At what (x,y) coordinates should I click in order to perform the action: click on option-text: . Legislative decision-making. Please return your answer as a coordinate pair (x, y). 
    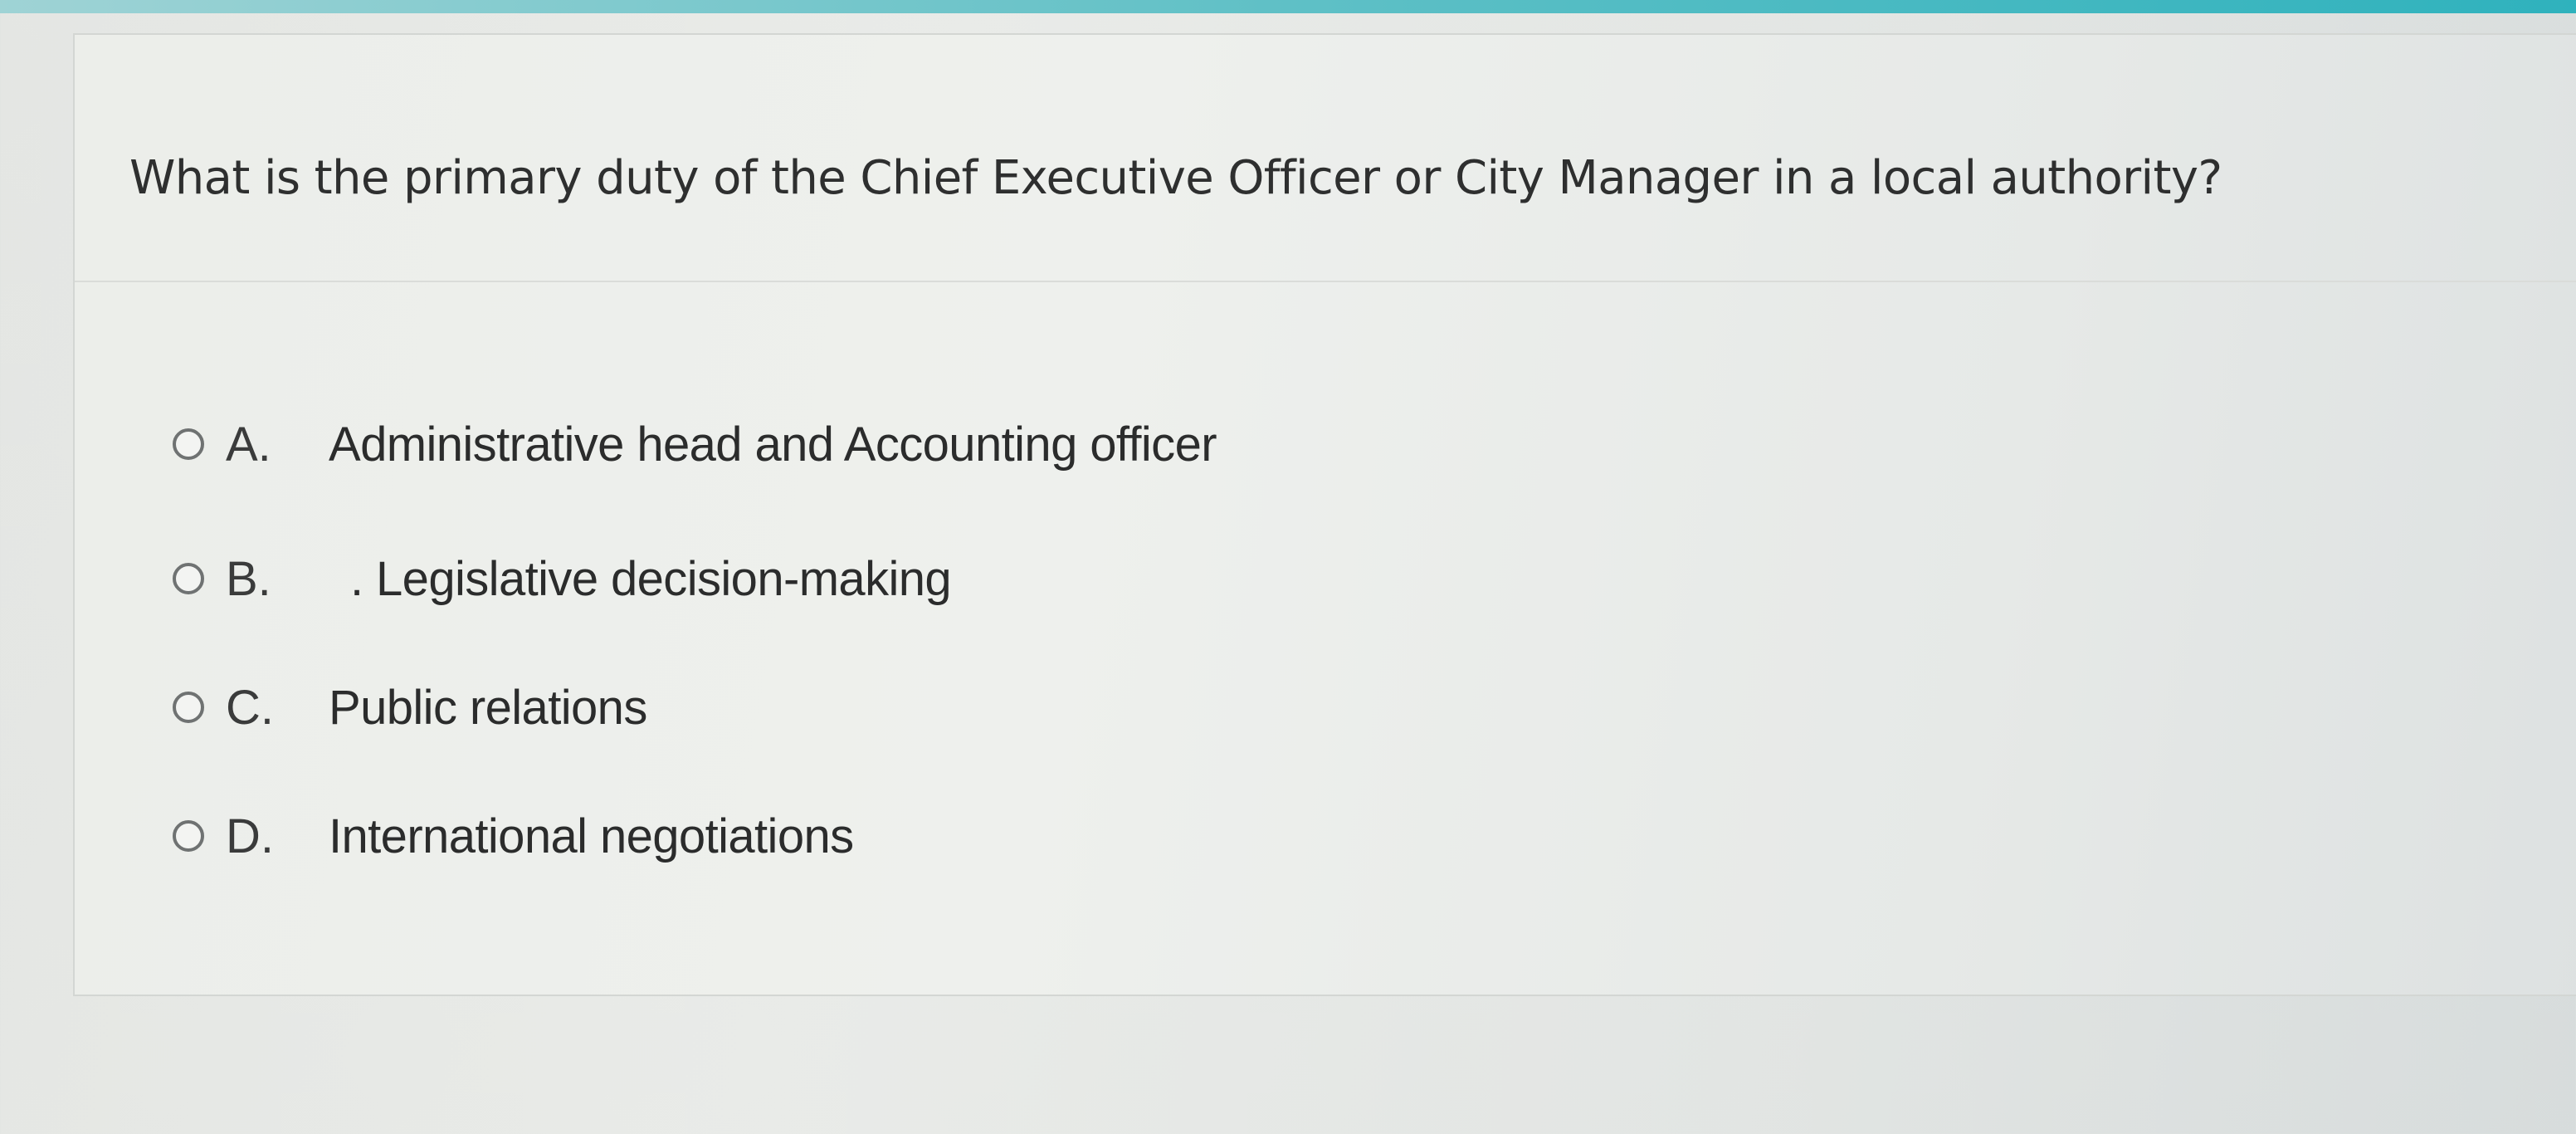
    Looking at the image, I should click on (651, 578).